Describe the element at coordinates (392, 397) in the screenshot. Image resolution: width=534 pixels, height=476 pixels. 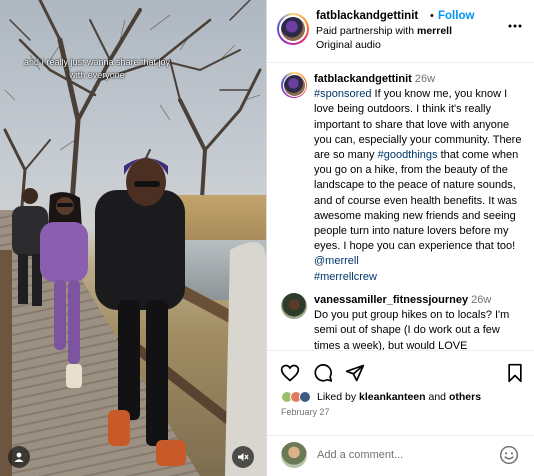
I see `liked-user: kleankanteen` at that location.